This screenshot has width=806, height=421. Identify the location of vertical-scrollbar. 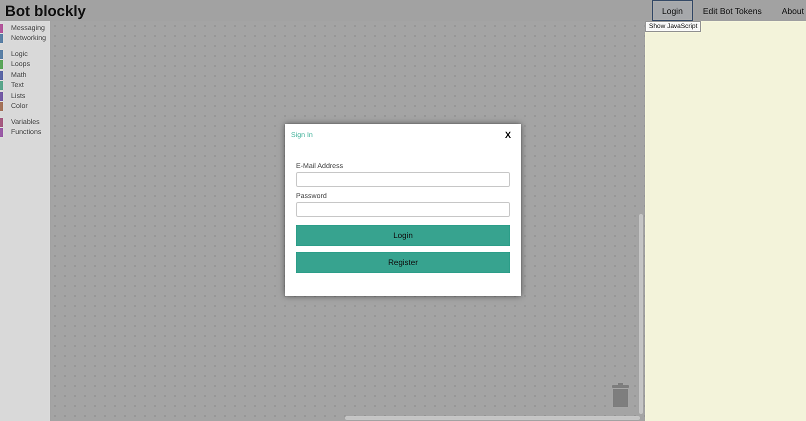
(641, 314).